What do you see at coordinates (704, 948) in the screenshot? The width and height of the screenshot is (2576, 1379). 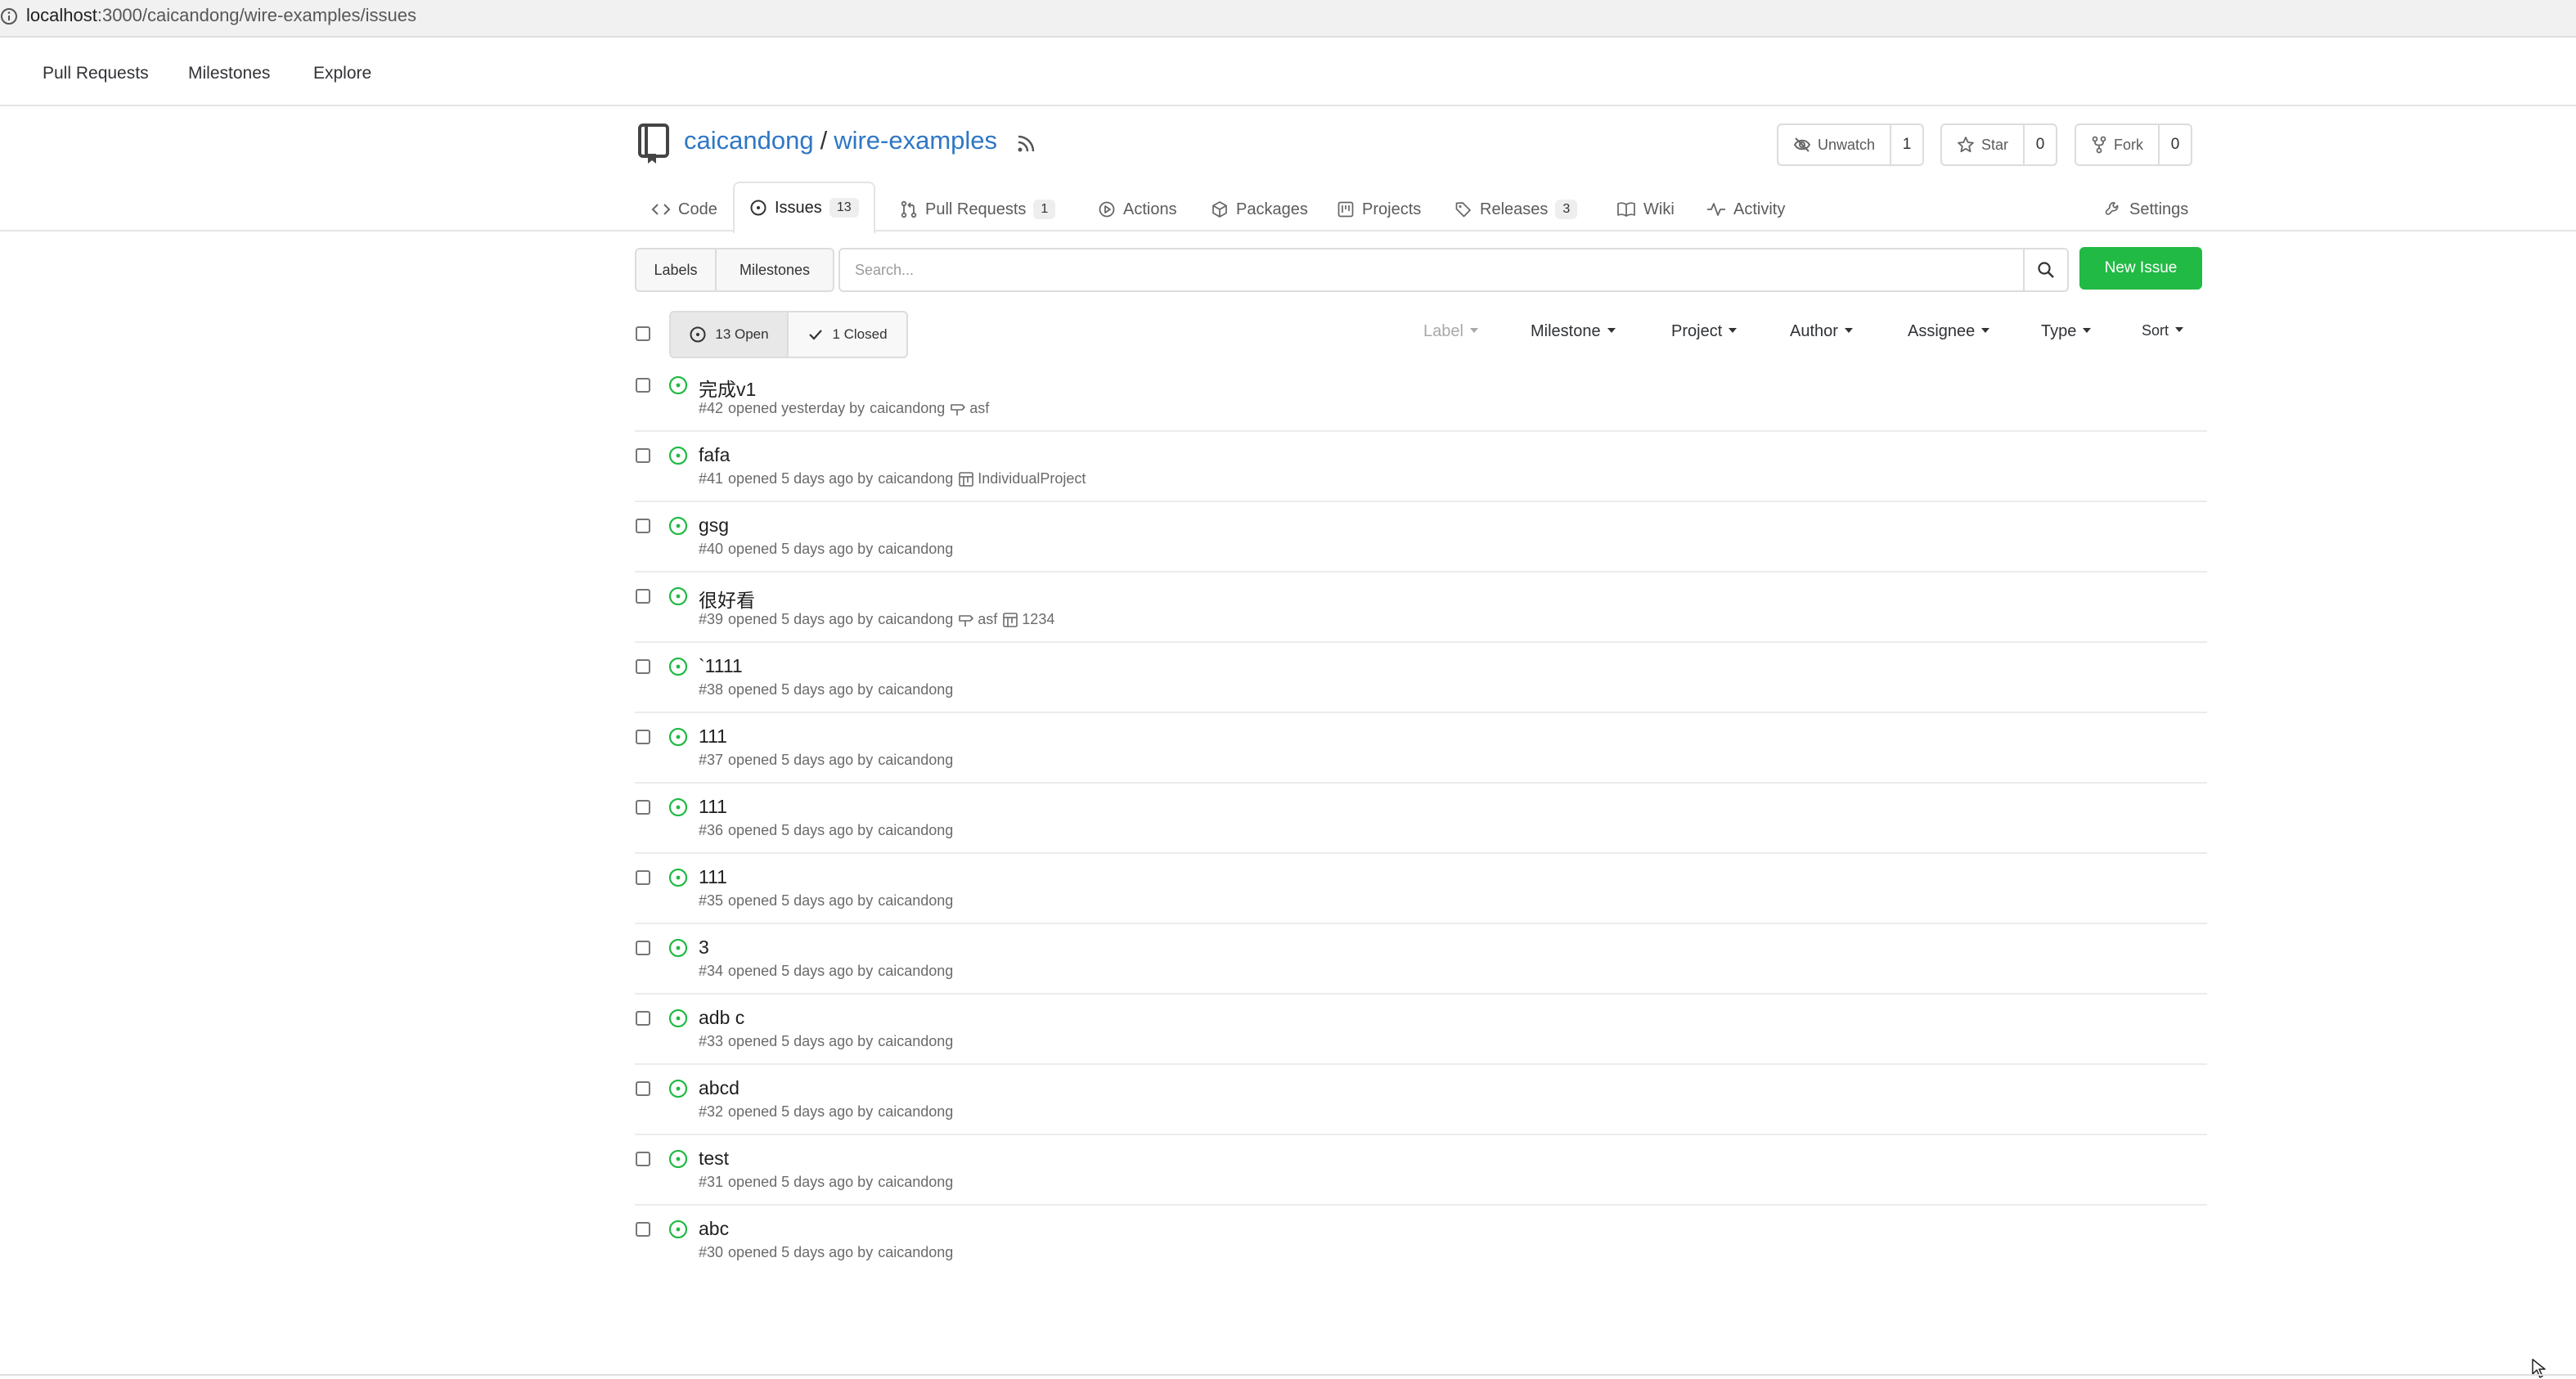 I see `issue-title: 3` at bounding box center [704, 948].